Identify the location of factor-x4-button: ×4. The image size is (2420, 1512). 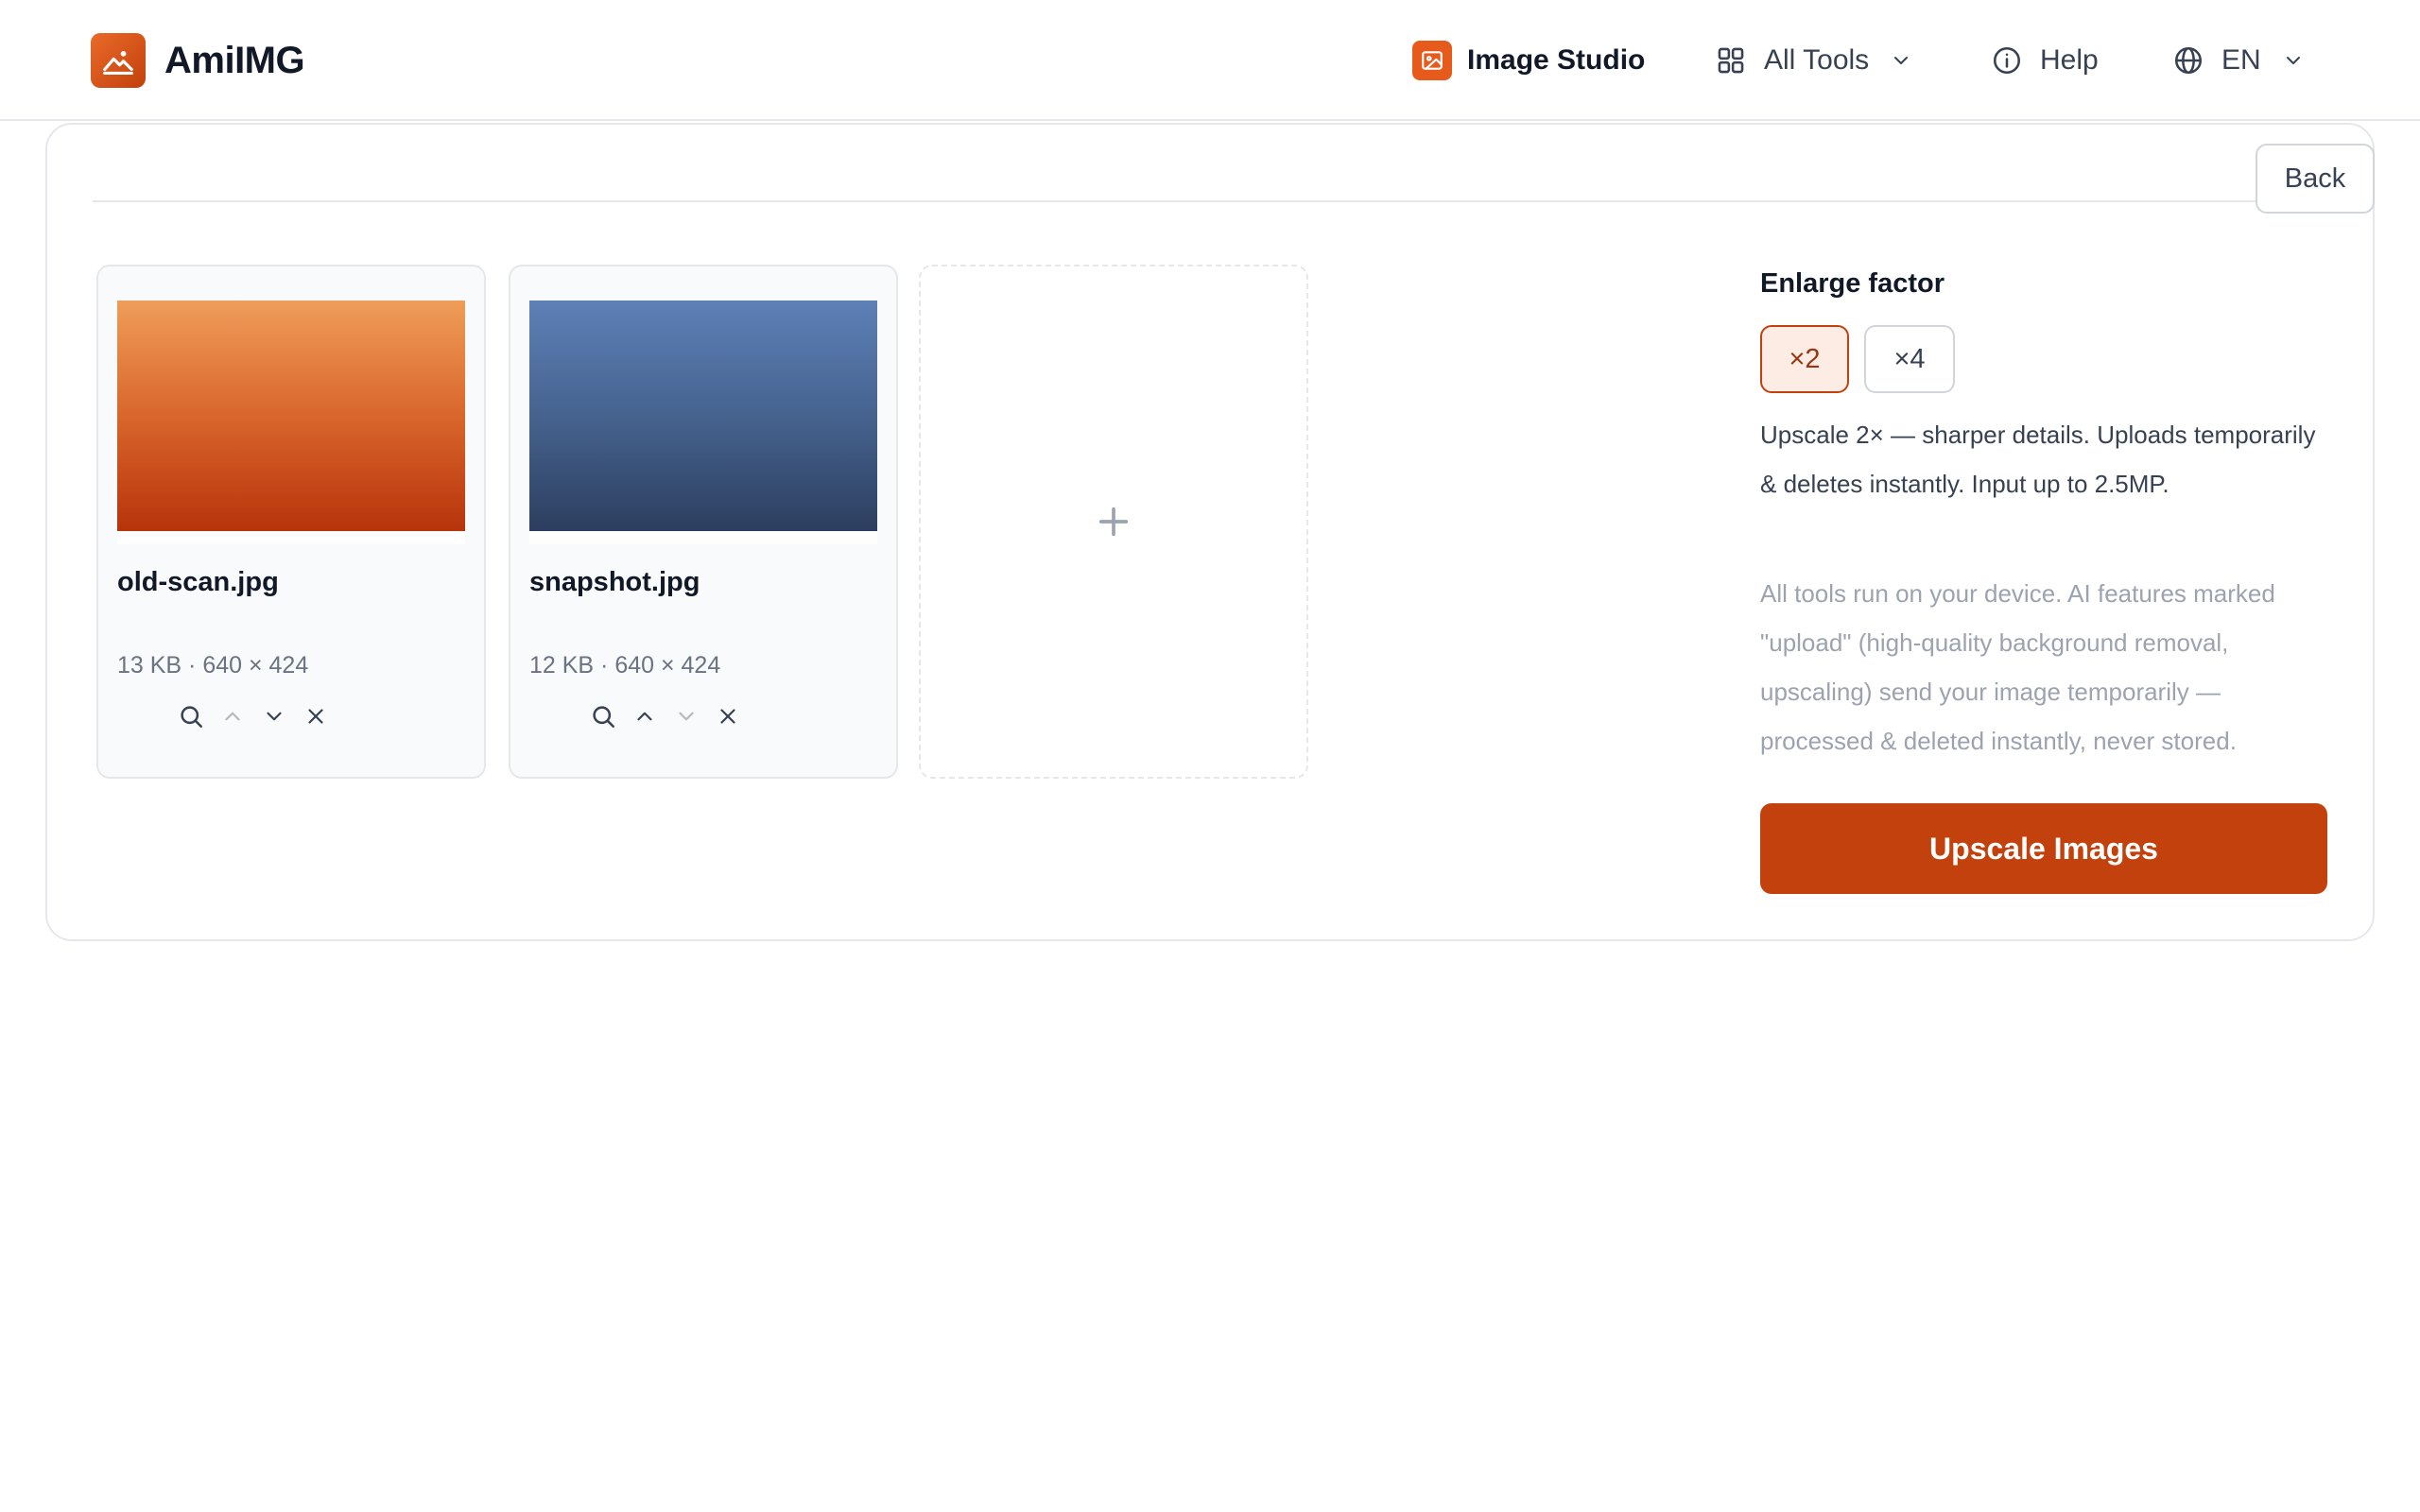
(1909, 359).